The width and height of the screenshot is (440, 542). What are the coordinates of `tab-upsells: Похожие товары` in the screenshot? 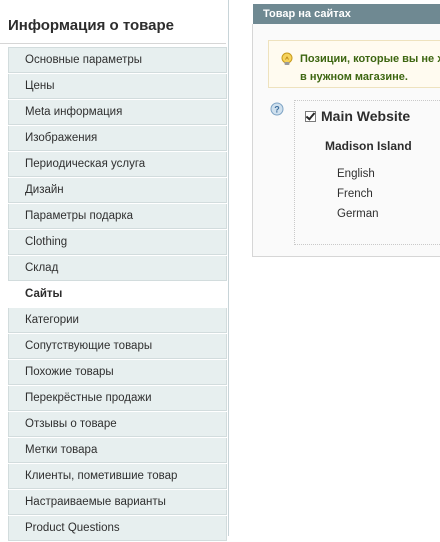 It's located at (117, 372).